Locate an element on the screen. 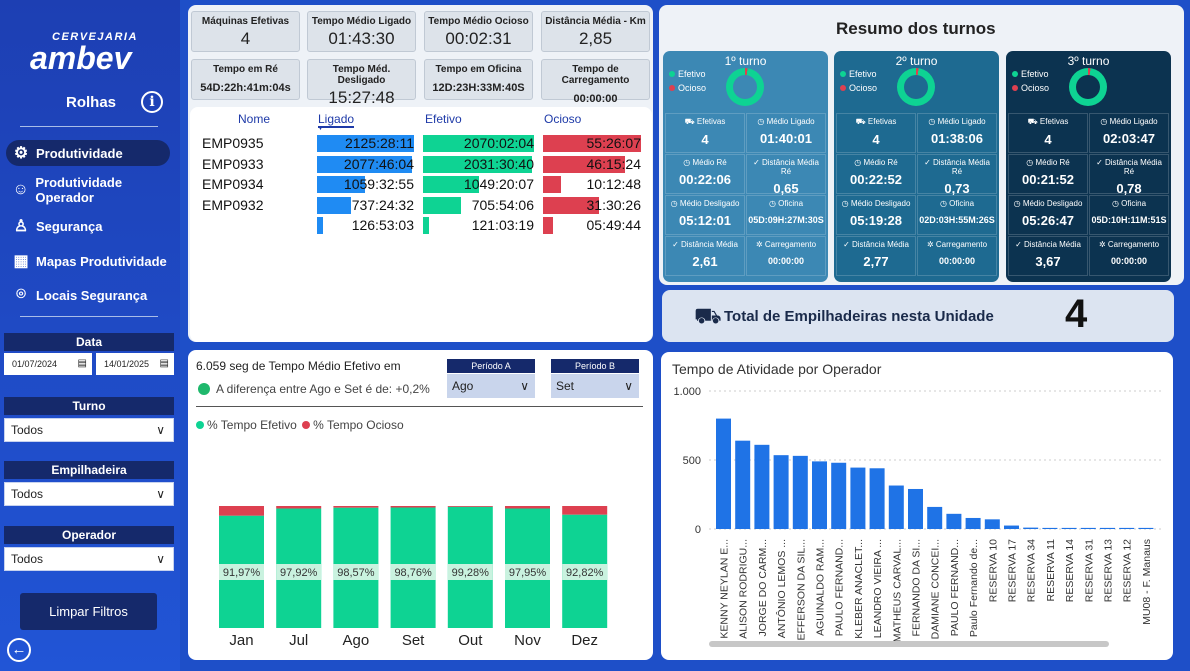 This screenshot has height=671, width=1190. metric-label: Médio Ré is located at coordinates (880, 162).